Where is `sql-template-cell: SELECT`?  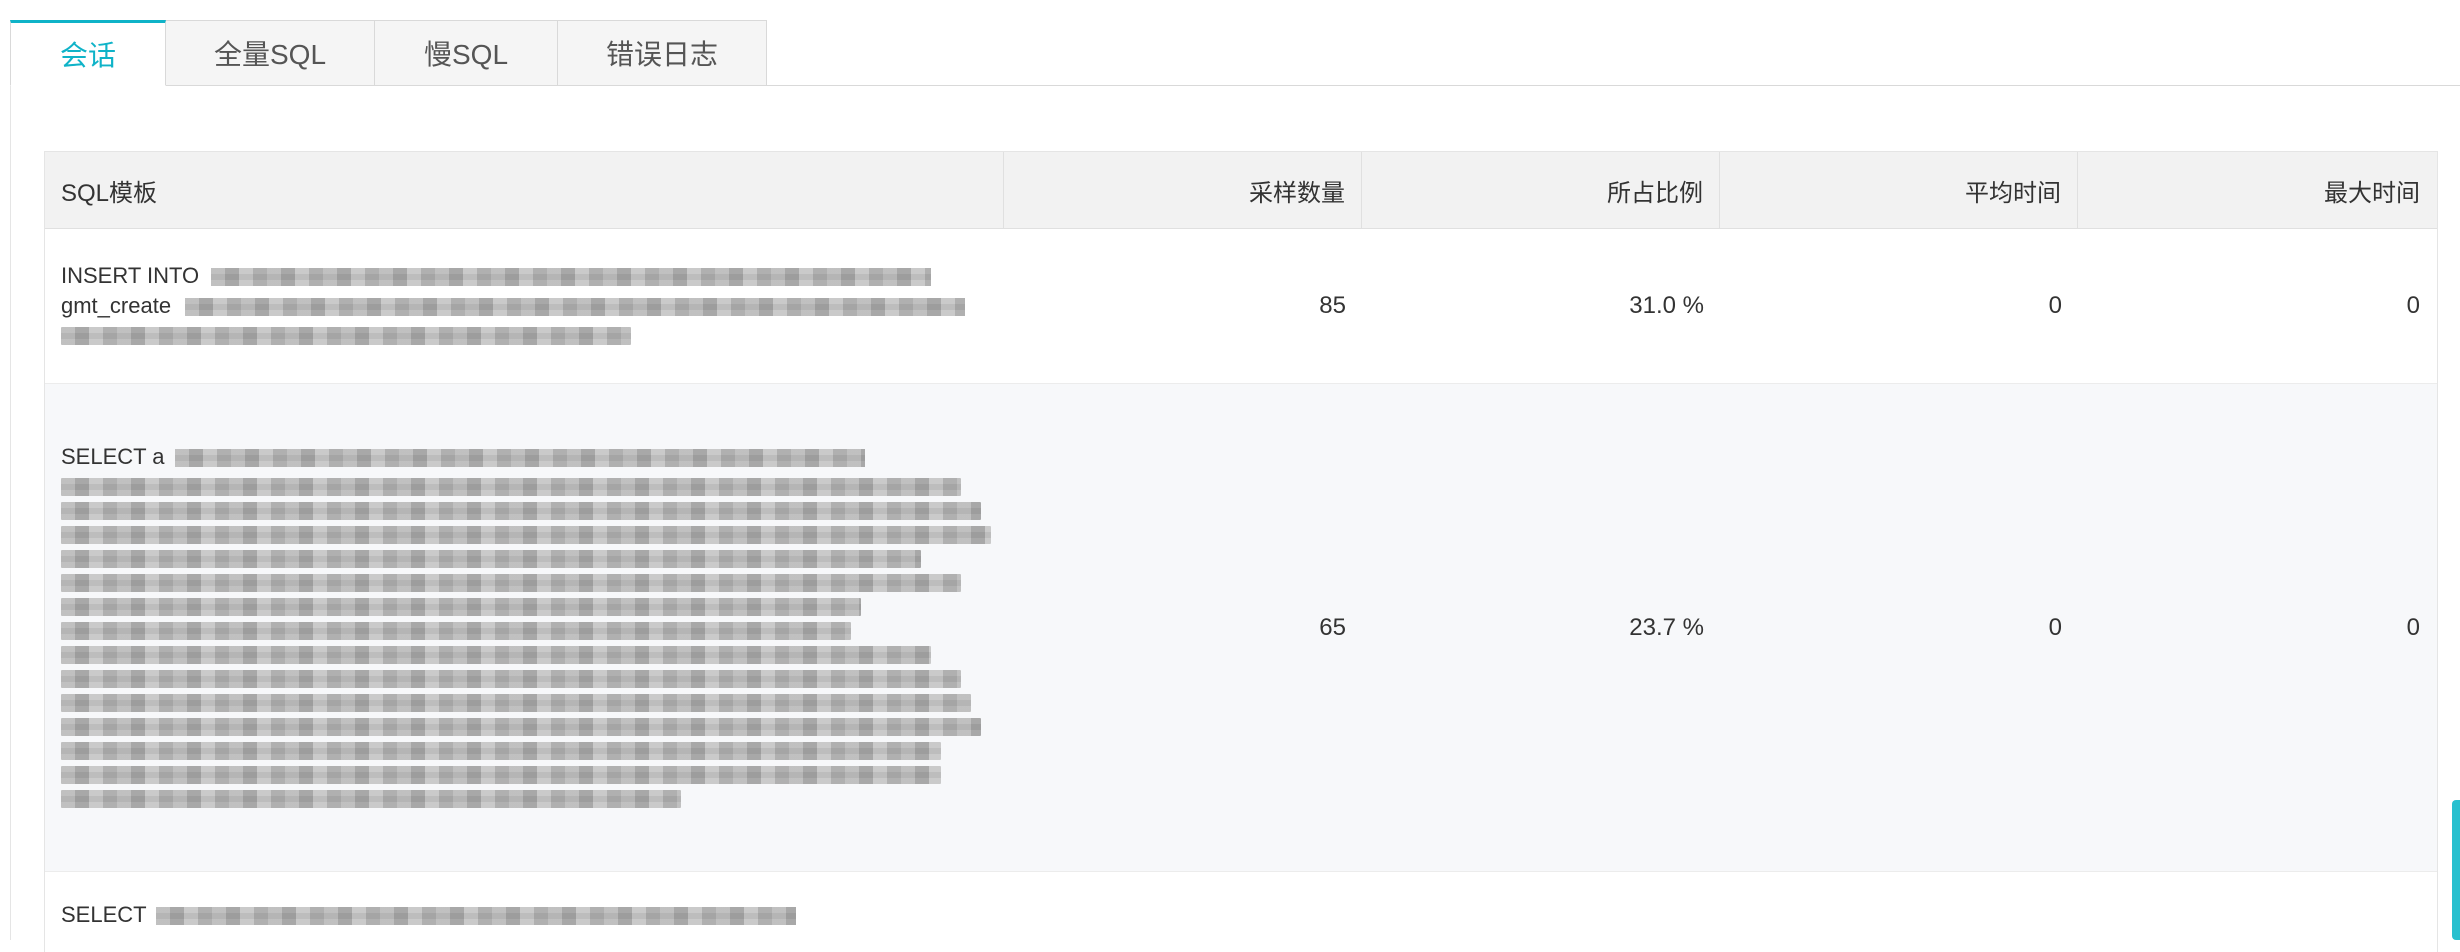 sql-template-cell: SELECT is located at coordinates (524, 901).